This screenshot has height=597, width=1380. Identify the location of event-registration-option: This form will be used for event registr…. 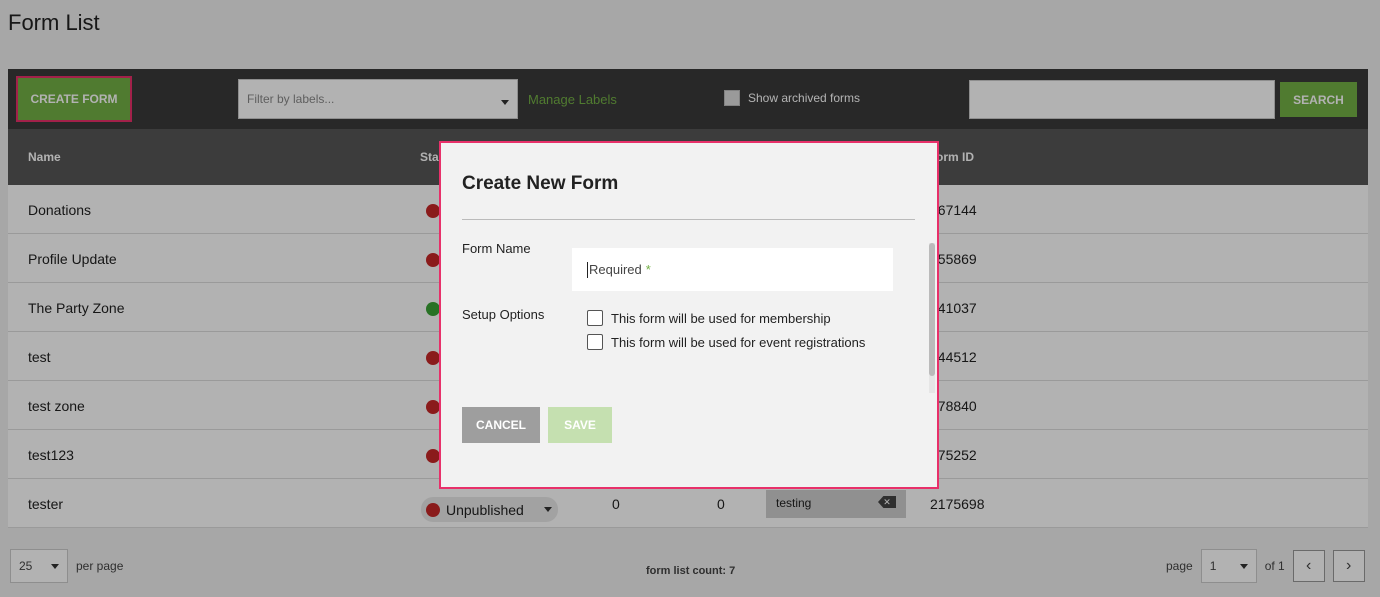
(726, 342).